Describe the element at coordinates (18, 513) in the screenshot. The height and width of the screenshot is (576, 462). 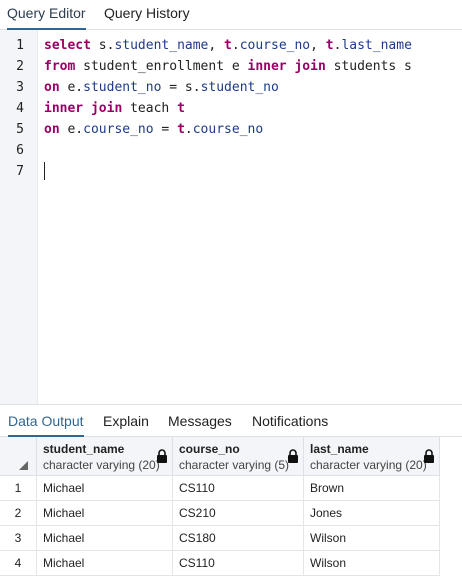
I see `row-number: 2` at that location.